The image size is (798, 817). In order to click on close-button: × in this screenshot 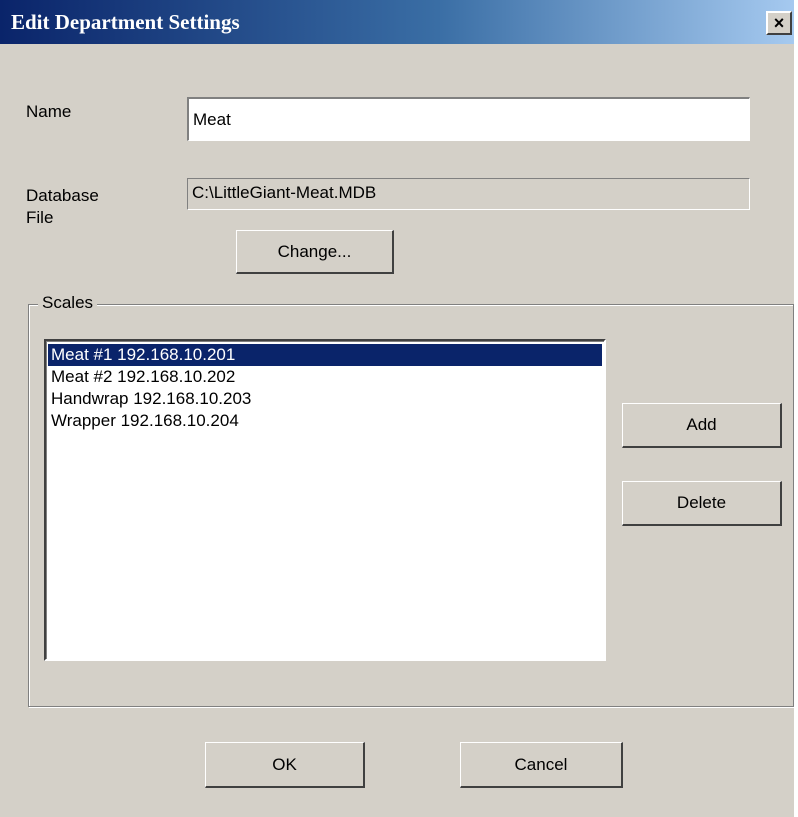, I will do `click(779, 23)`.